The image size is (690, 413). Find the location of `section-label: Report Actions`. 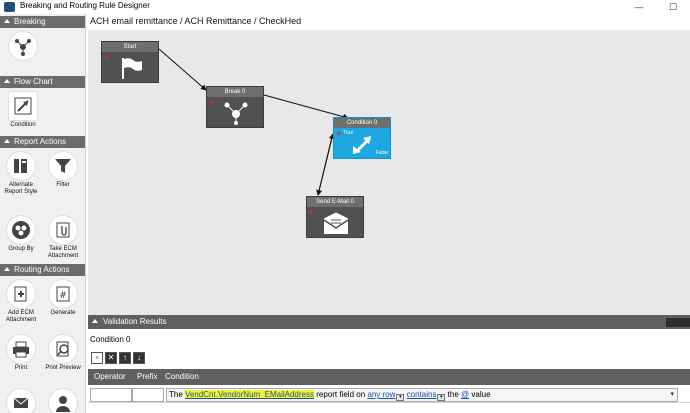

section-label: Report Actions is located at coordinates (40, 141).